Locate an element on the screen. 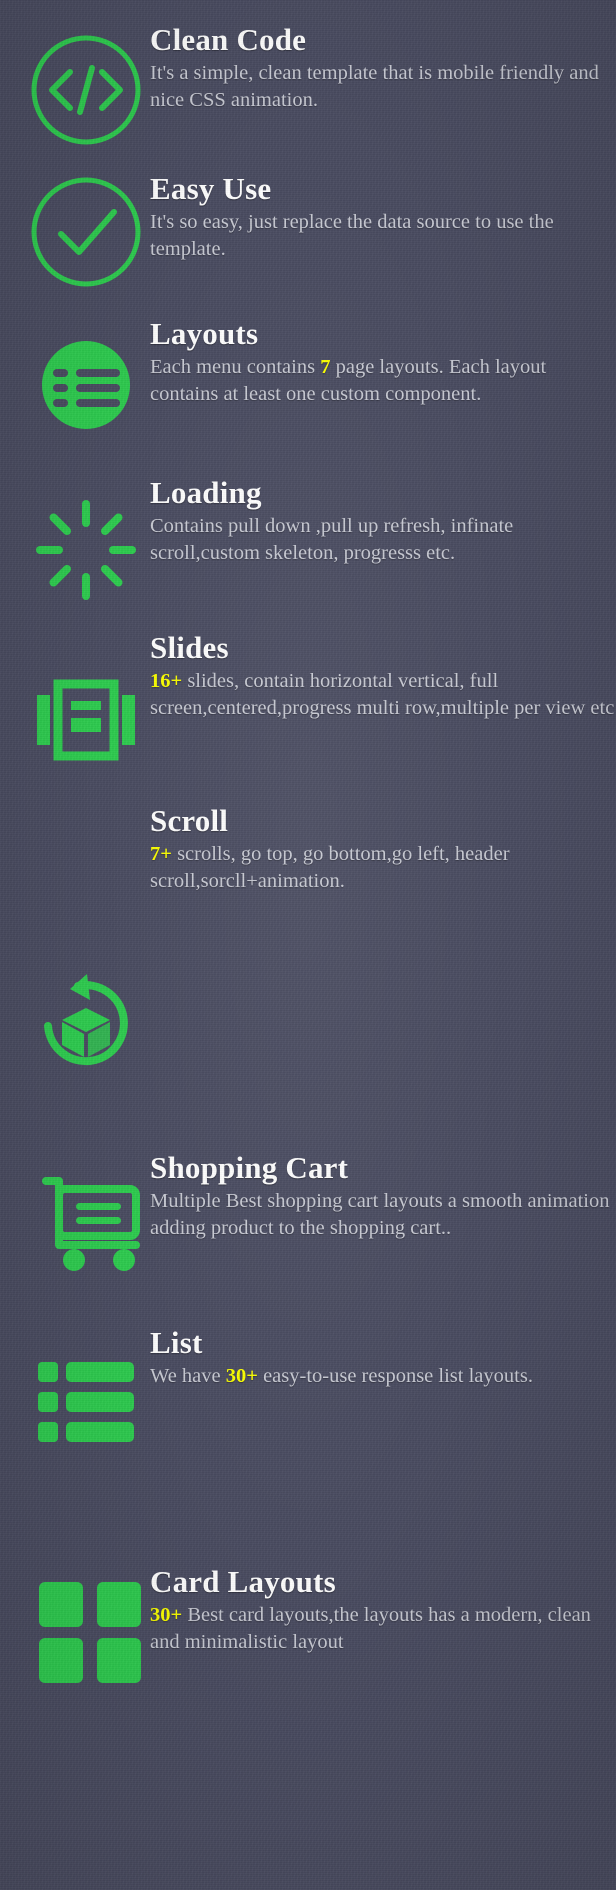 This screenshot has height=1890, width=616. feature-title: Slides is located at coordinates (189, 647).